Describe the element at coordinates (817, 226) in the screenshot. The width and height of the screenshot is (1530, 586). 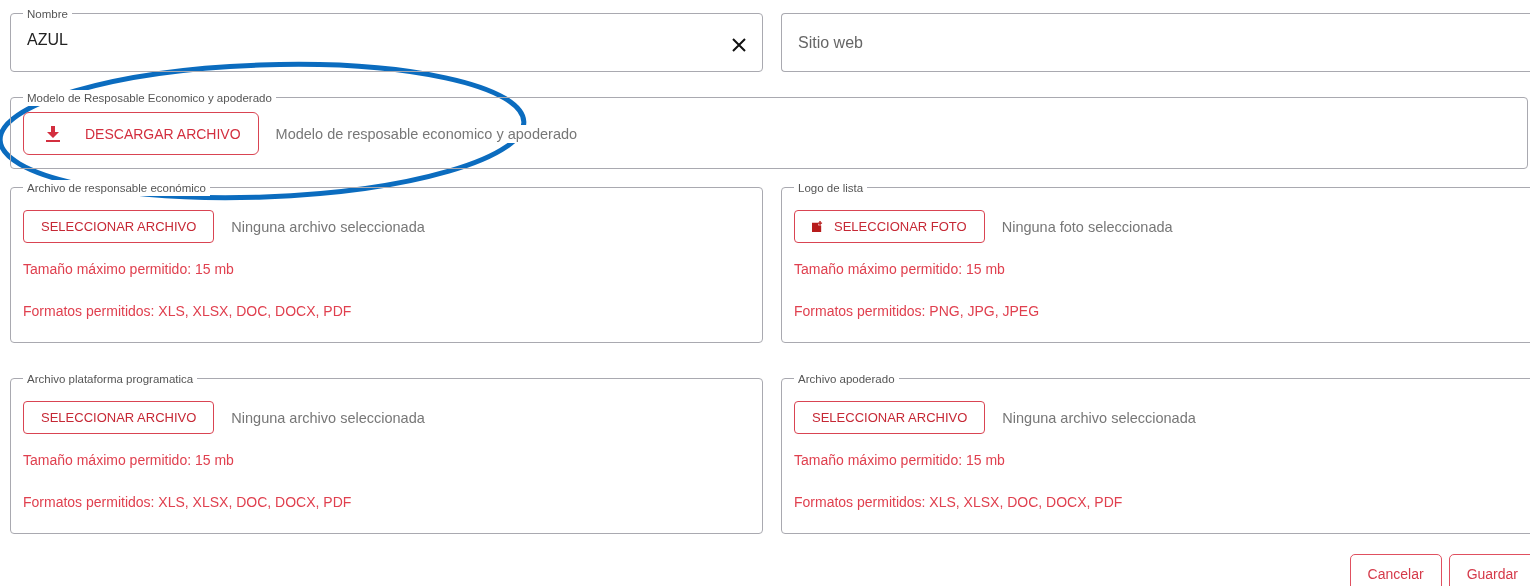
I see `image-icon` at that location.